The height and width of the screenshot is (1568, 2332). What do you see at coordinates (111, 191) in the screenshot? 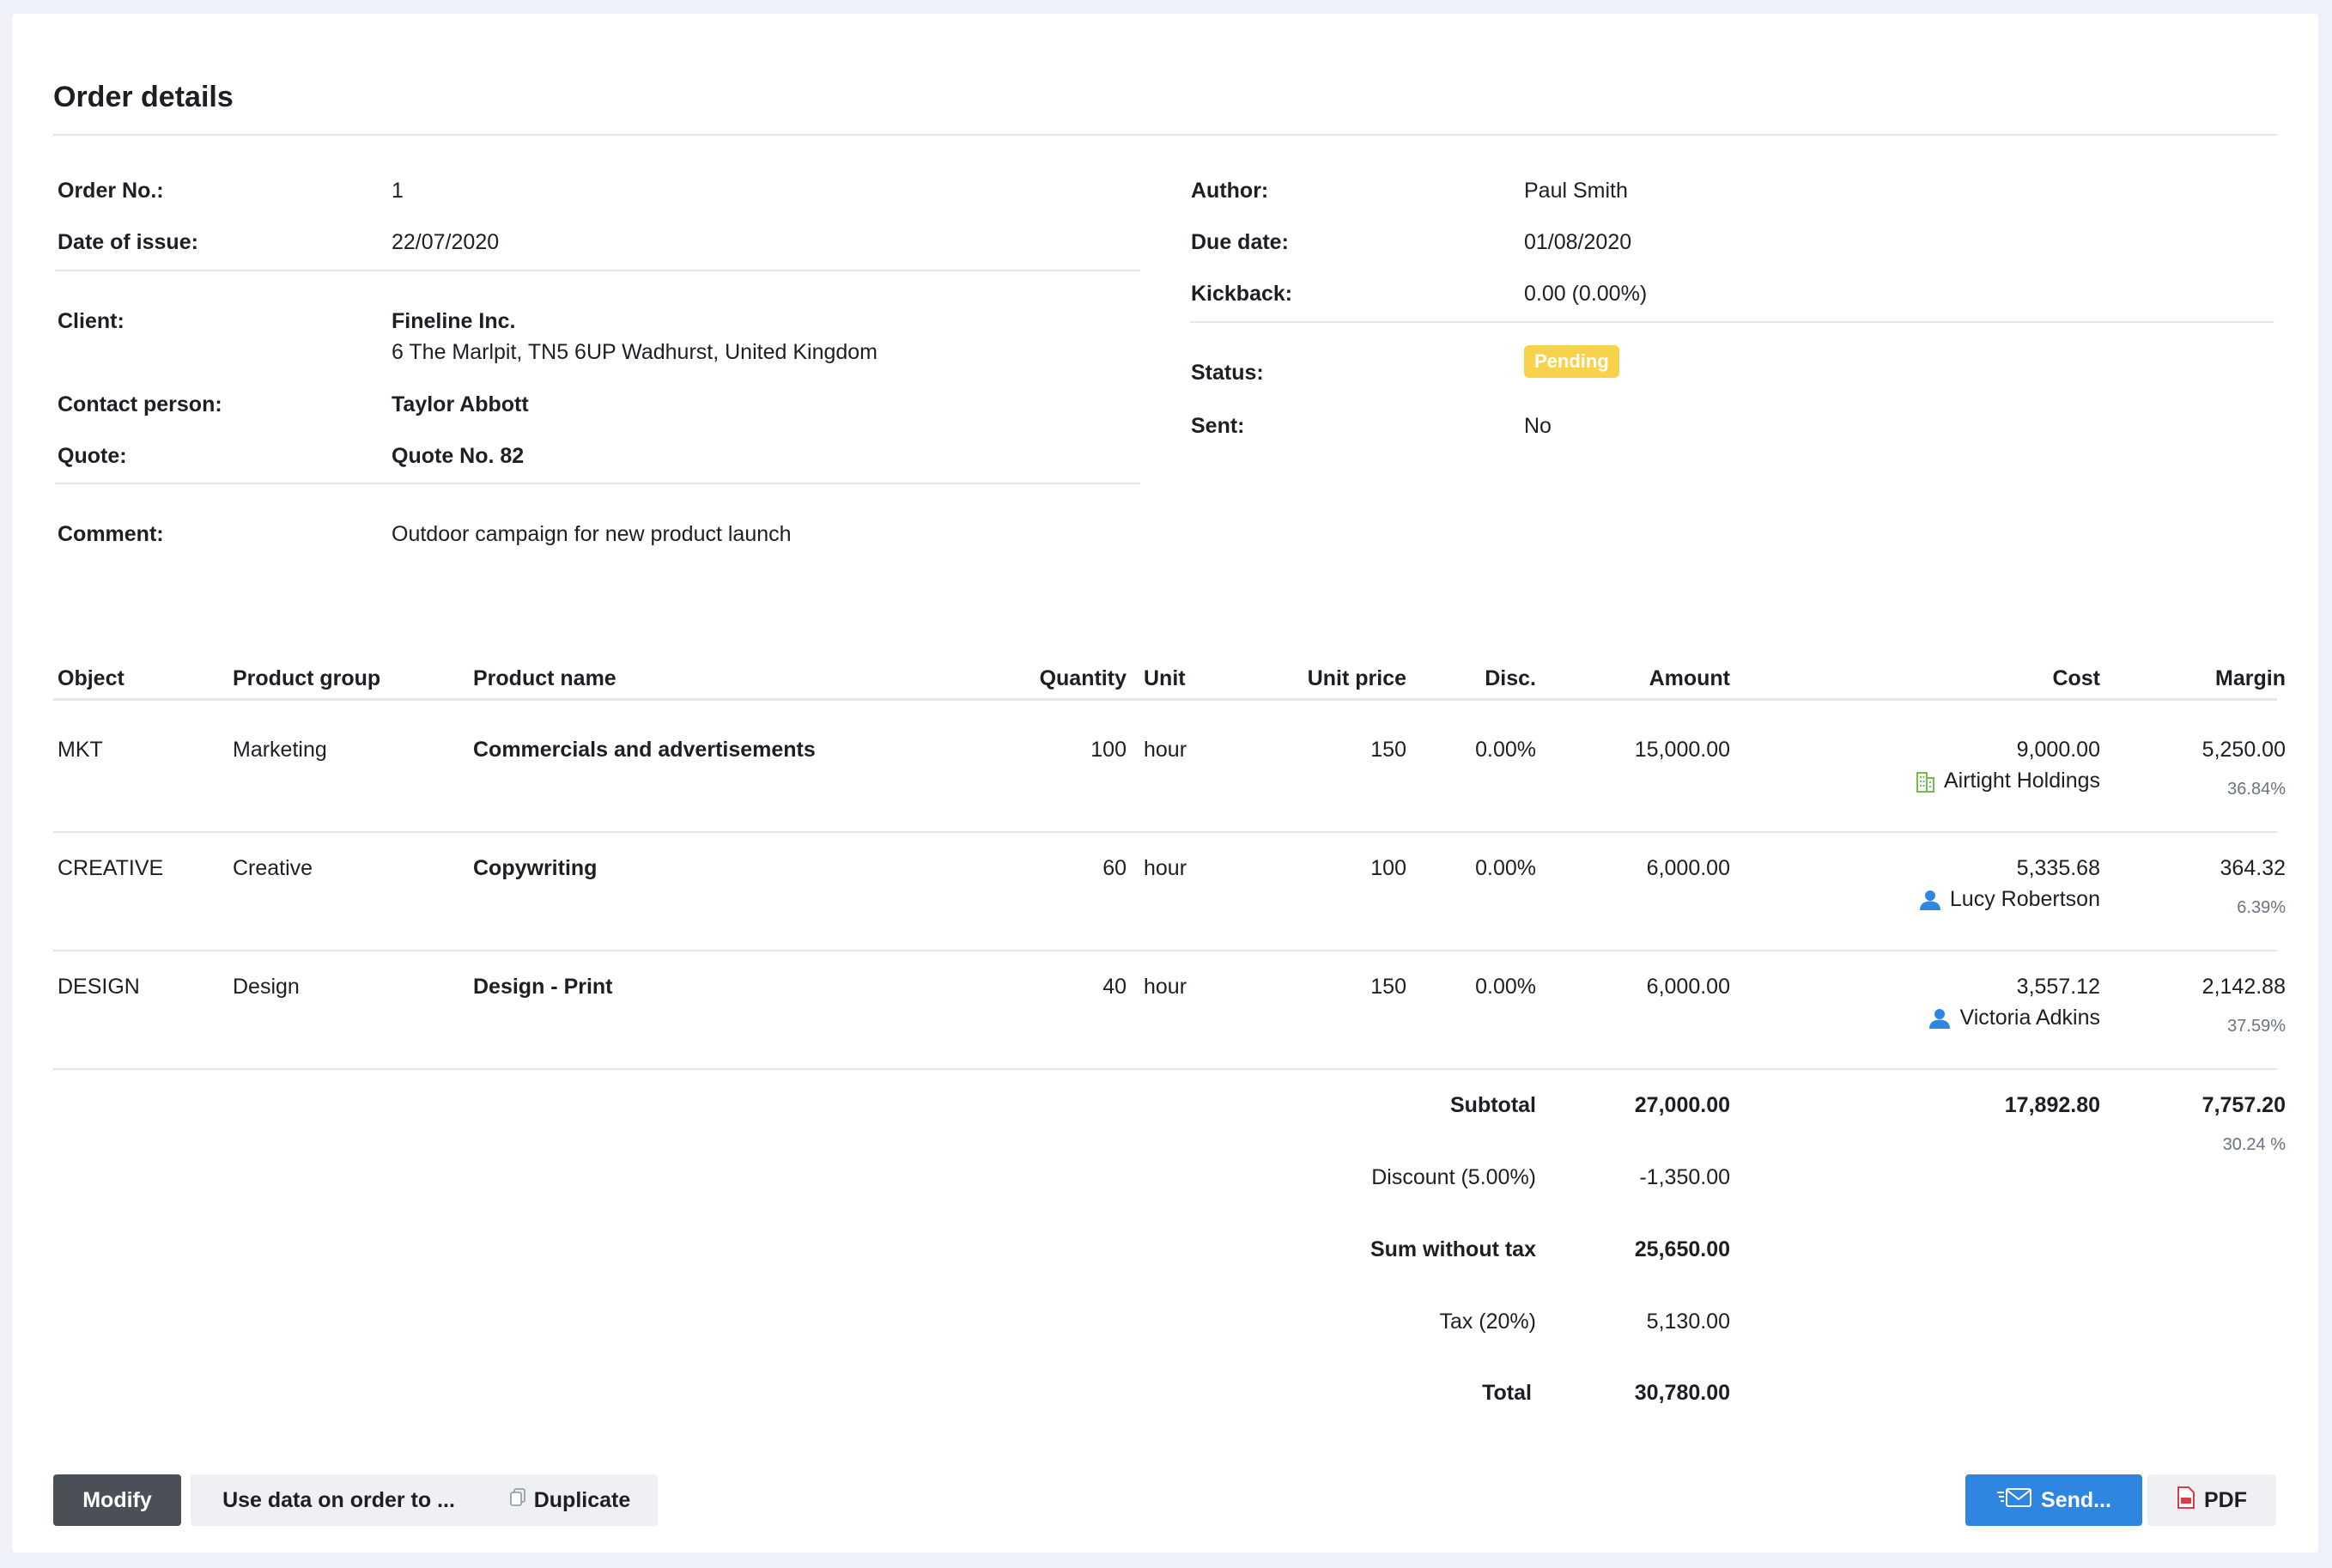
I see `order-no-label: Order No.:` at bounding box center [111, 191].